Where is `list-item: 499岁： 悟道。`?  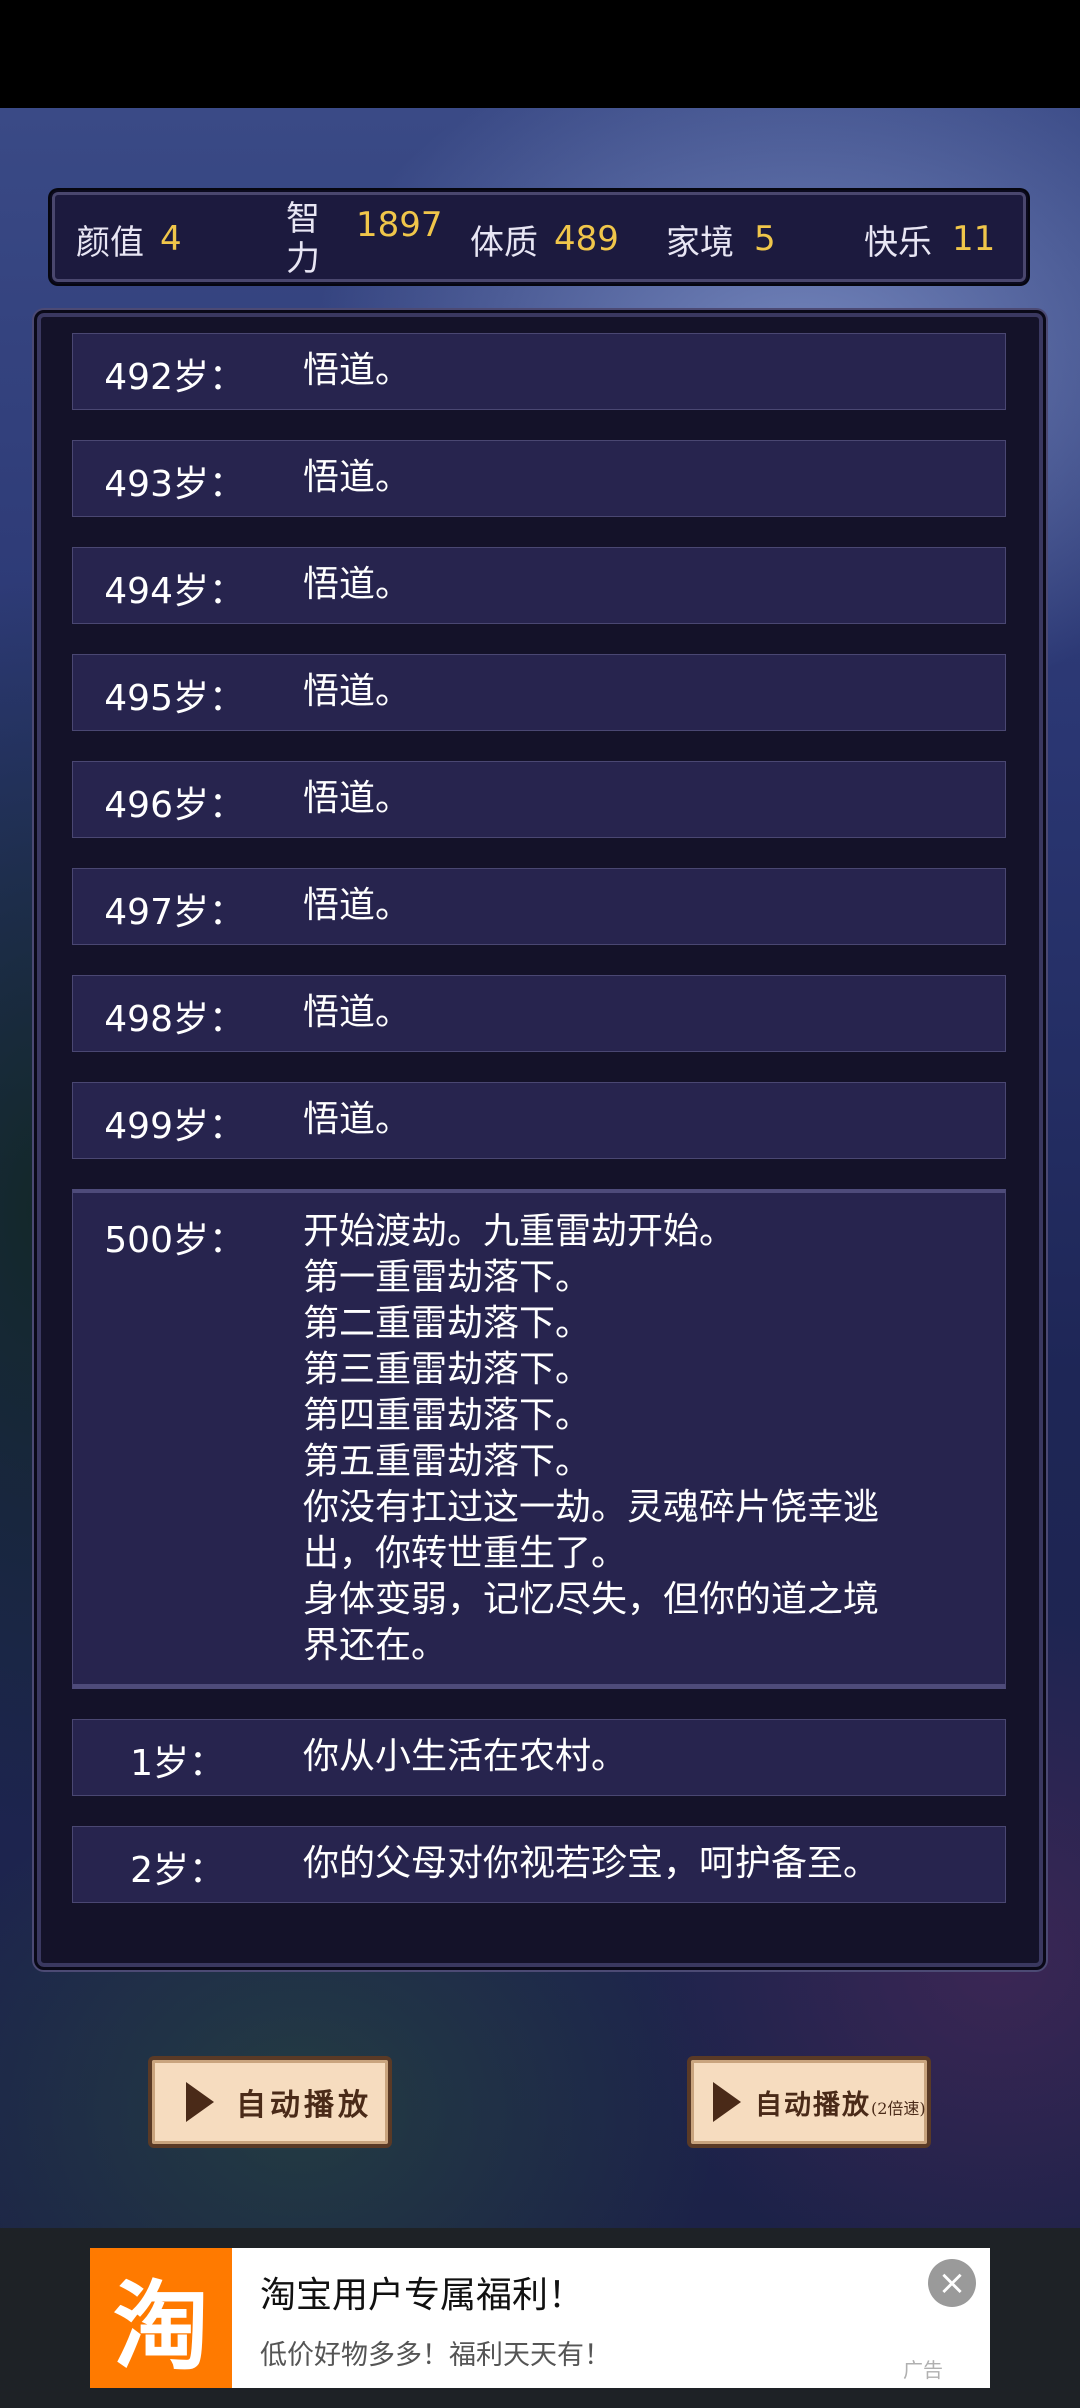
list-item: 499岁： 悟道。 is located at coordinates (539, 1120).